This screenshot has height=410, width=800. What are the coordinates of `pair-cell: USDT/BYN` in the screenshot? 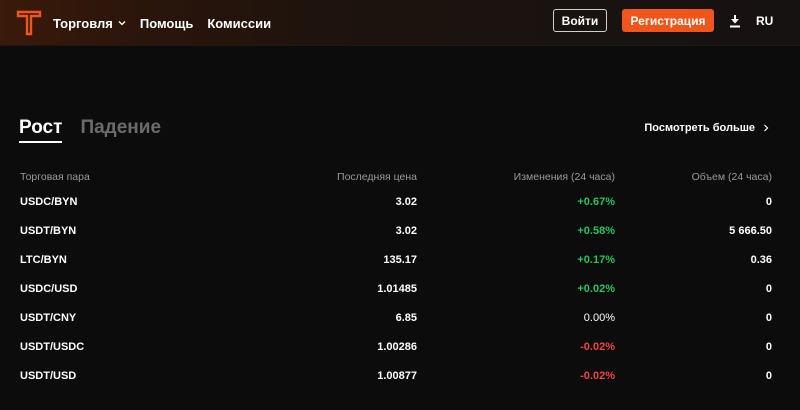 It's located at (48, 231).